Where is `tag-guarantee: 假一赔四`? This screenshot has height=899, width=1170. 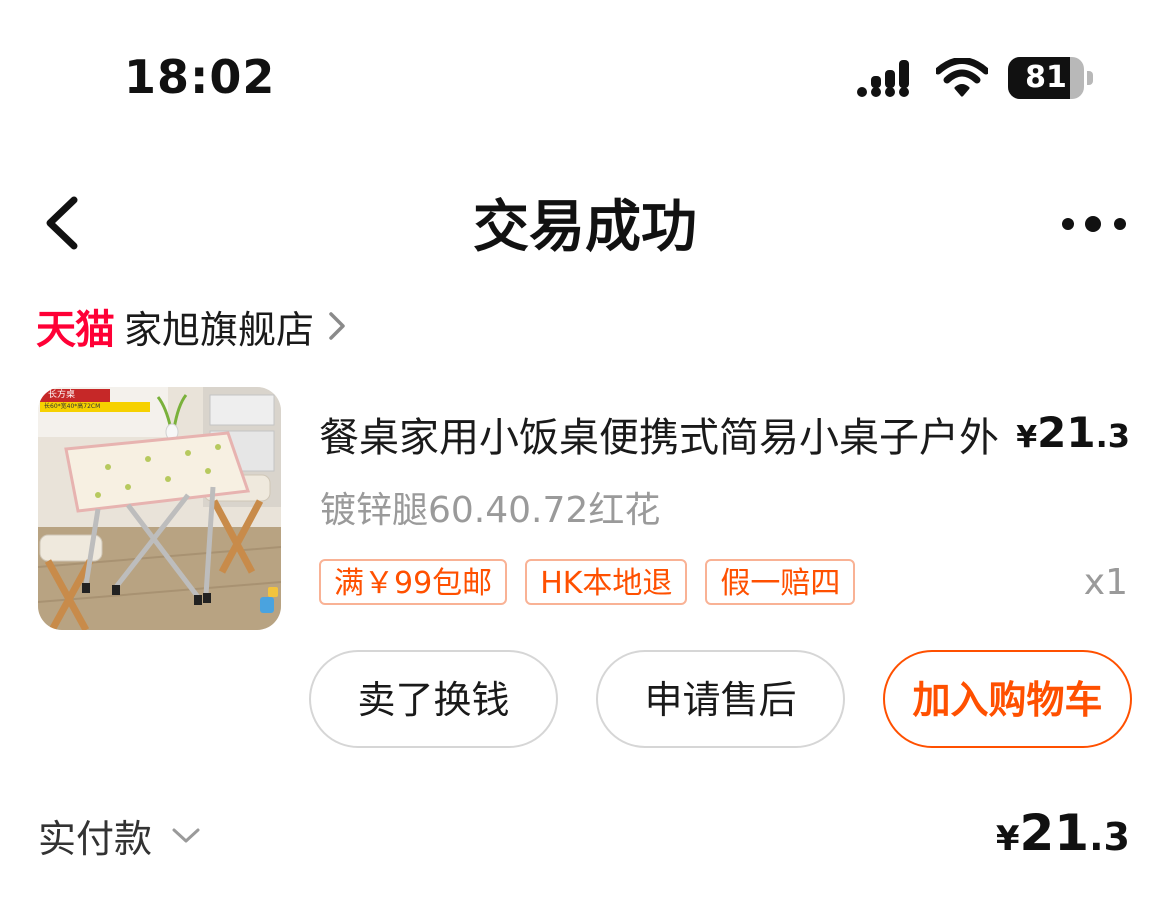 tag-guarantee: 假一赔四 is located at coordinates (780, 582).